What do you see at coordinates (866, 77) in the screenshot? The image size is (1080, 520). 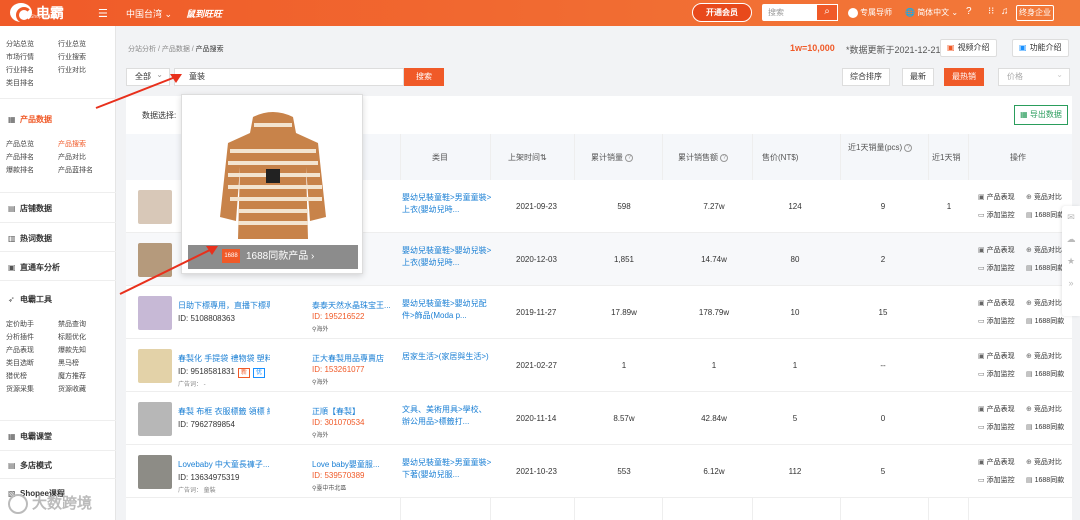 I see `sort-overall-button: 综合排序` at bounding box center [866, 77].